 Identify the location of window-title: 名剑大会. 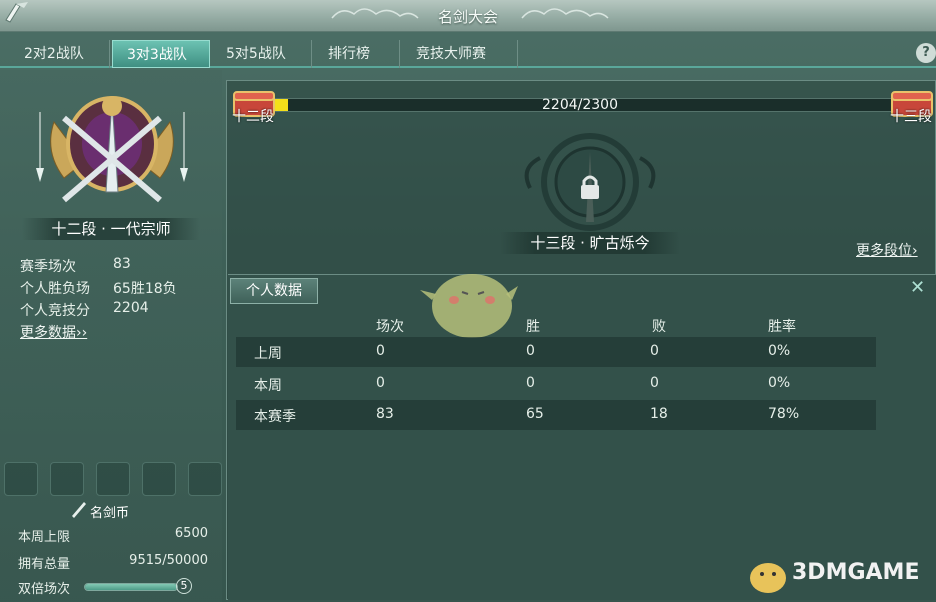
(467, 17).